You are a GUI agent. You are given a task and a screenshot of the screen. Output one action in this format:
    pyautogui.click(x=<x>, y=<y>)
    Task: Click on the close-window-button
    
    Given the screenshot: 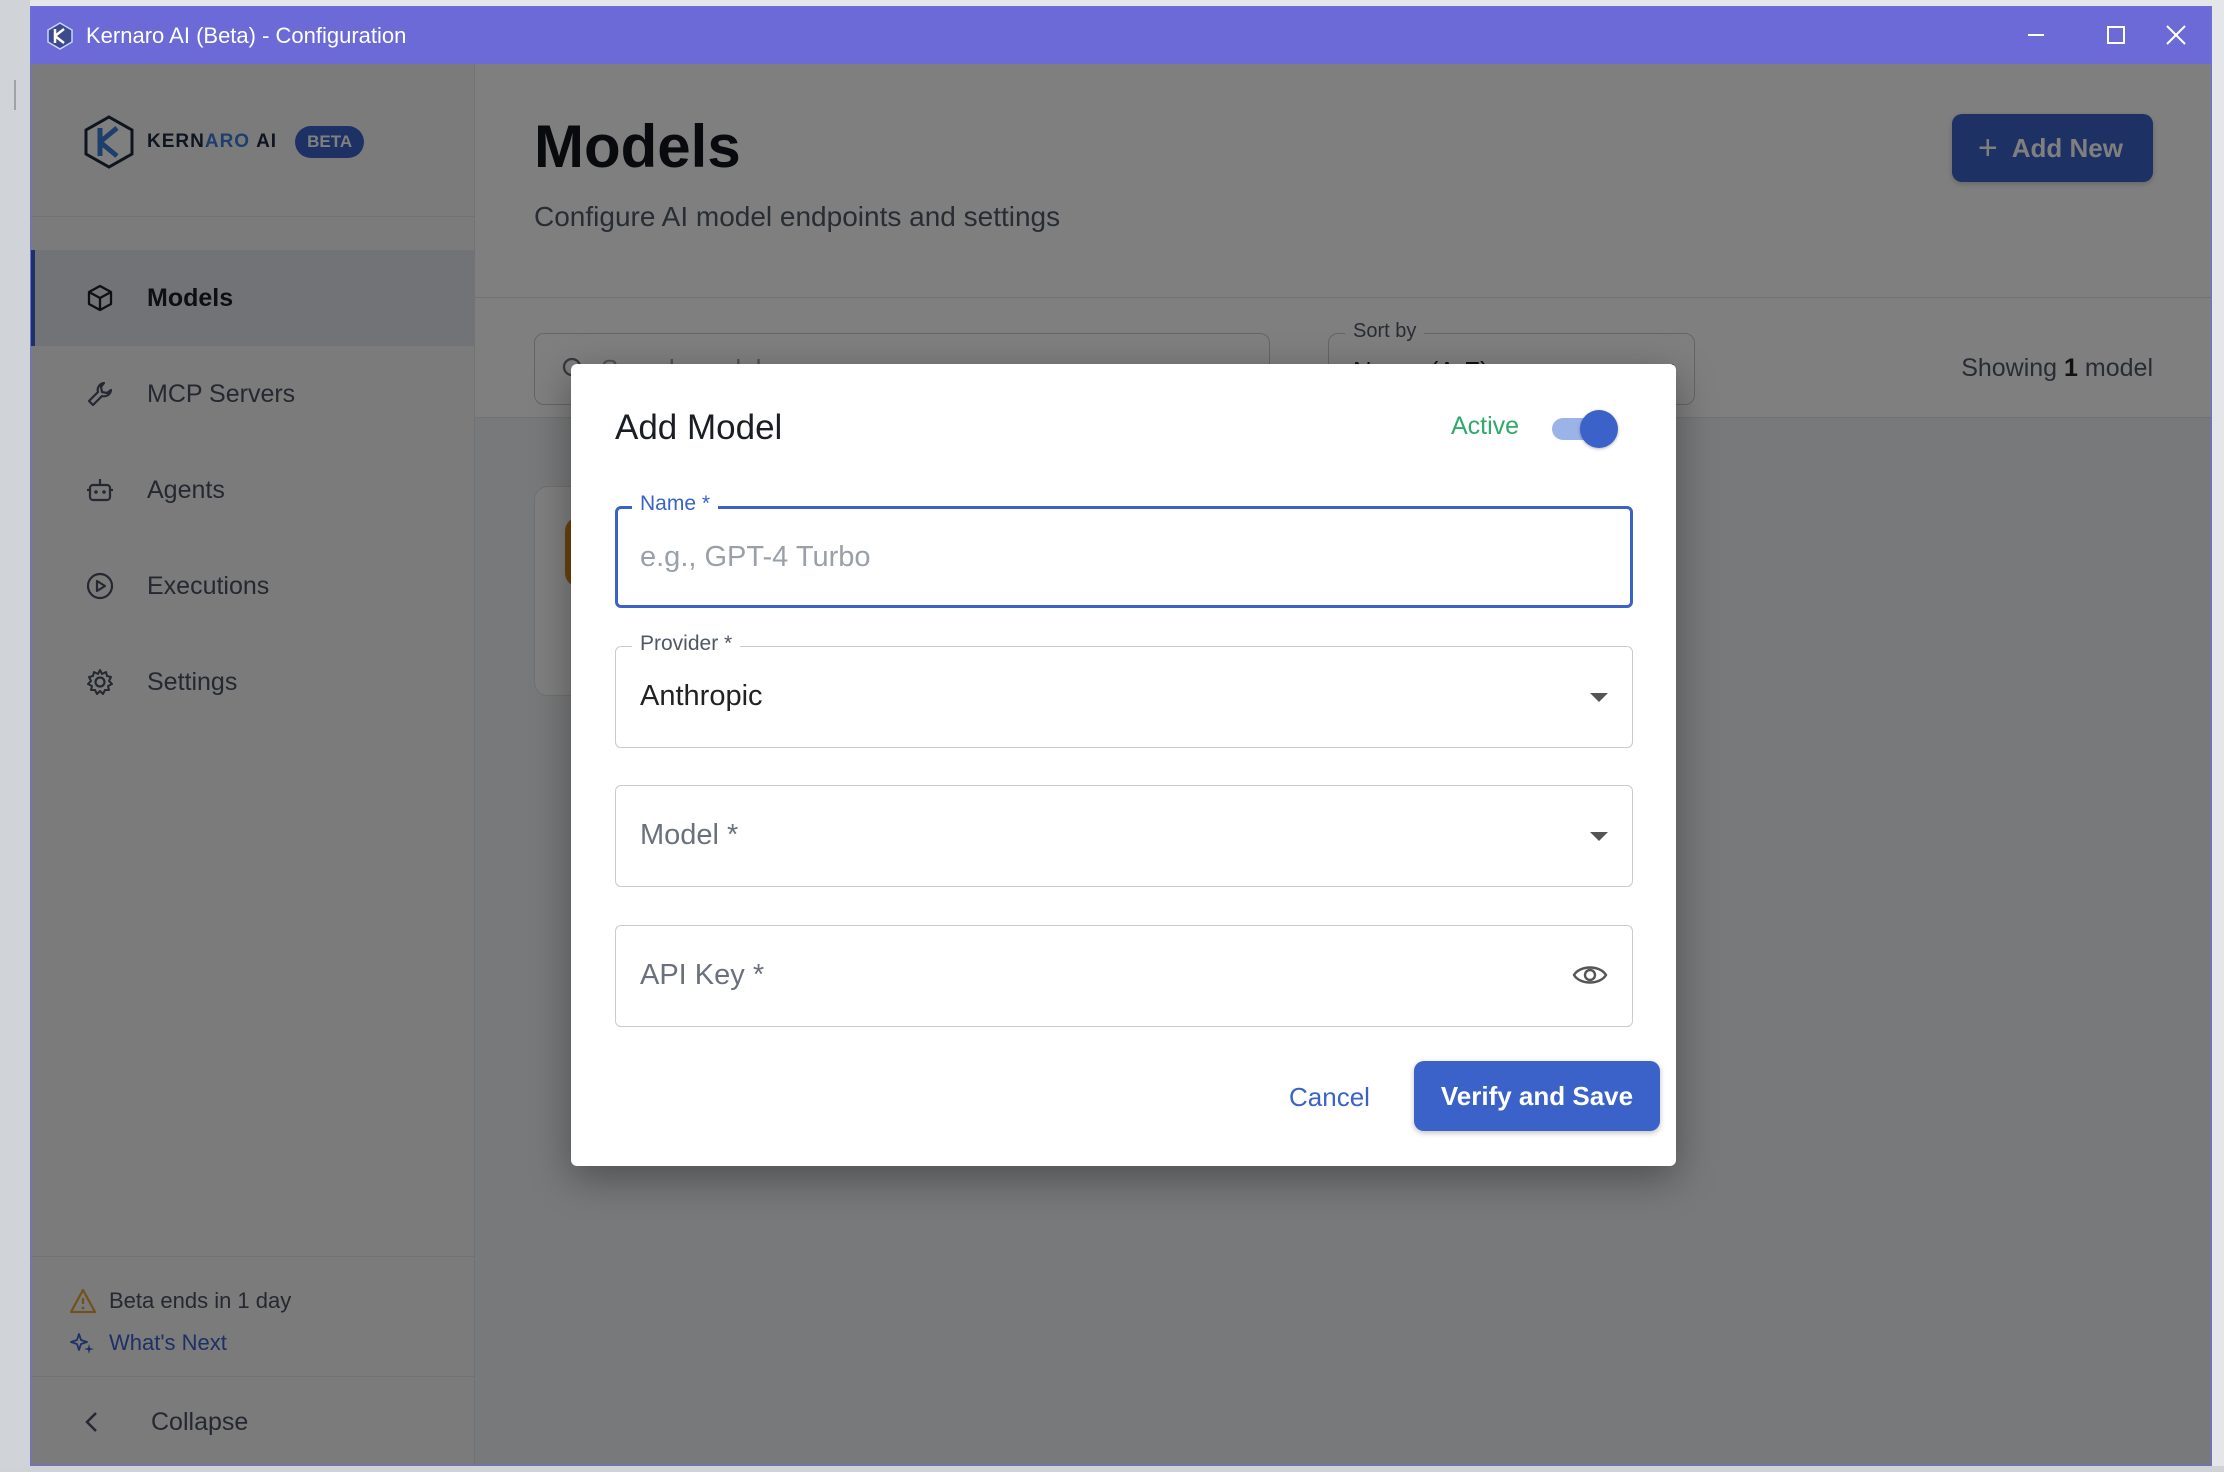 What is the action you would take?
    pyautogui.click(x=2176, y=35)
    